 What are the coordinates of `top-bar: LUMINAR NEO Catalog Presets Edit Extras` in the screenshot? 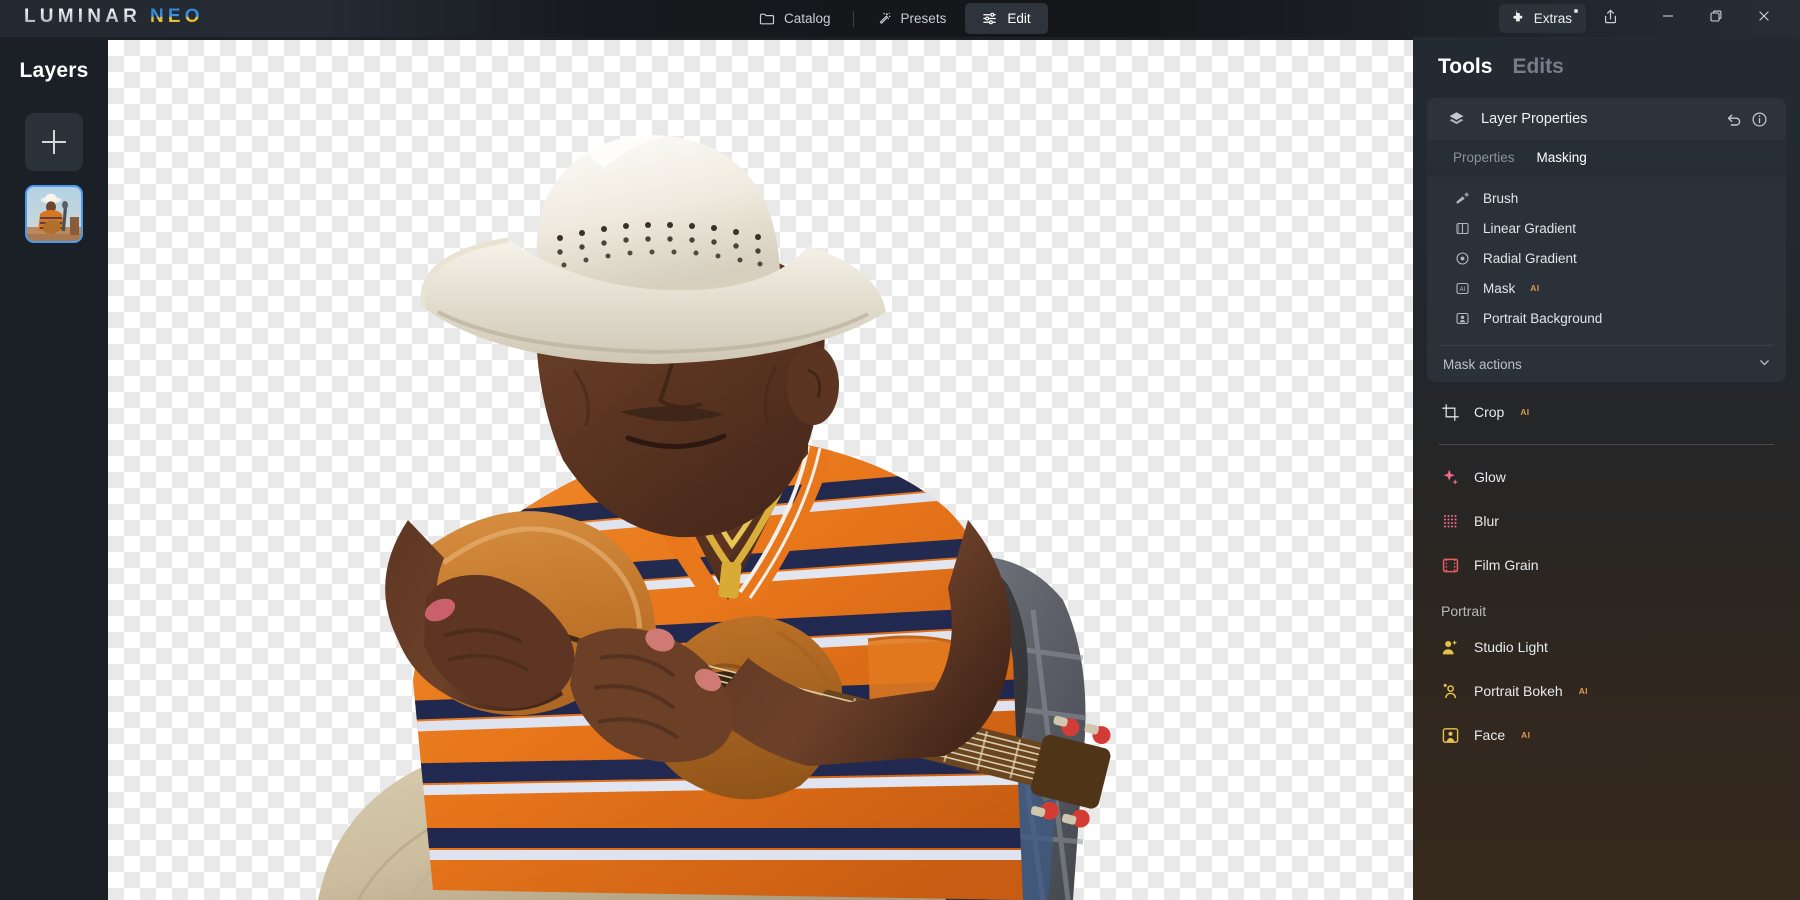 It's located at (900, 18).